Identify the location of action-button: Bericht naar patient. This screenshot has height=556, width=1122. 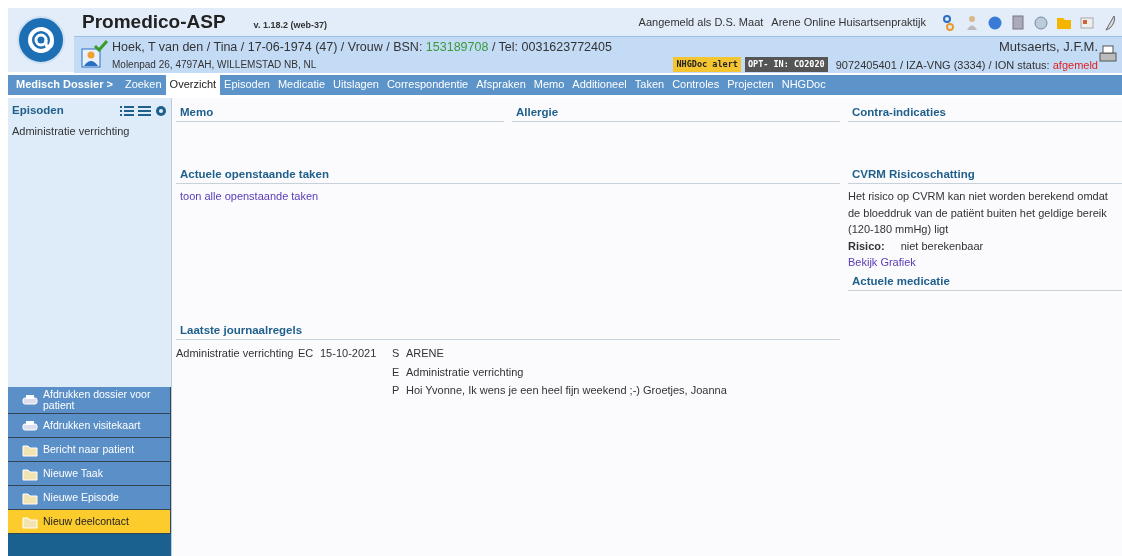
(89, 450).